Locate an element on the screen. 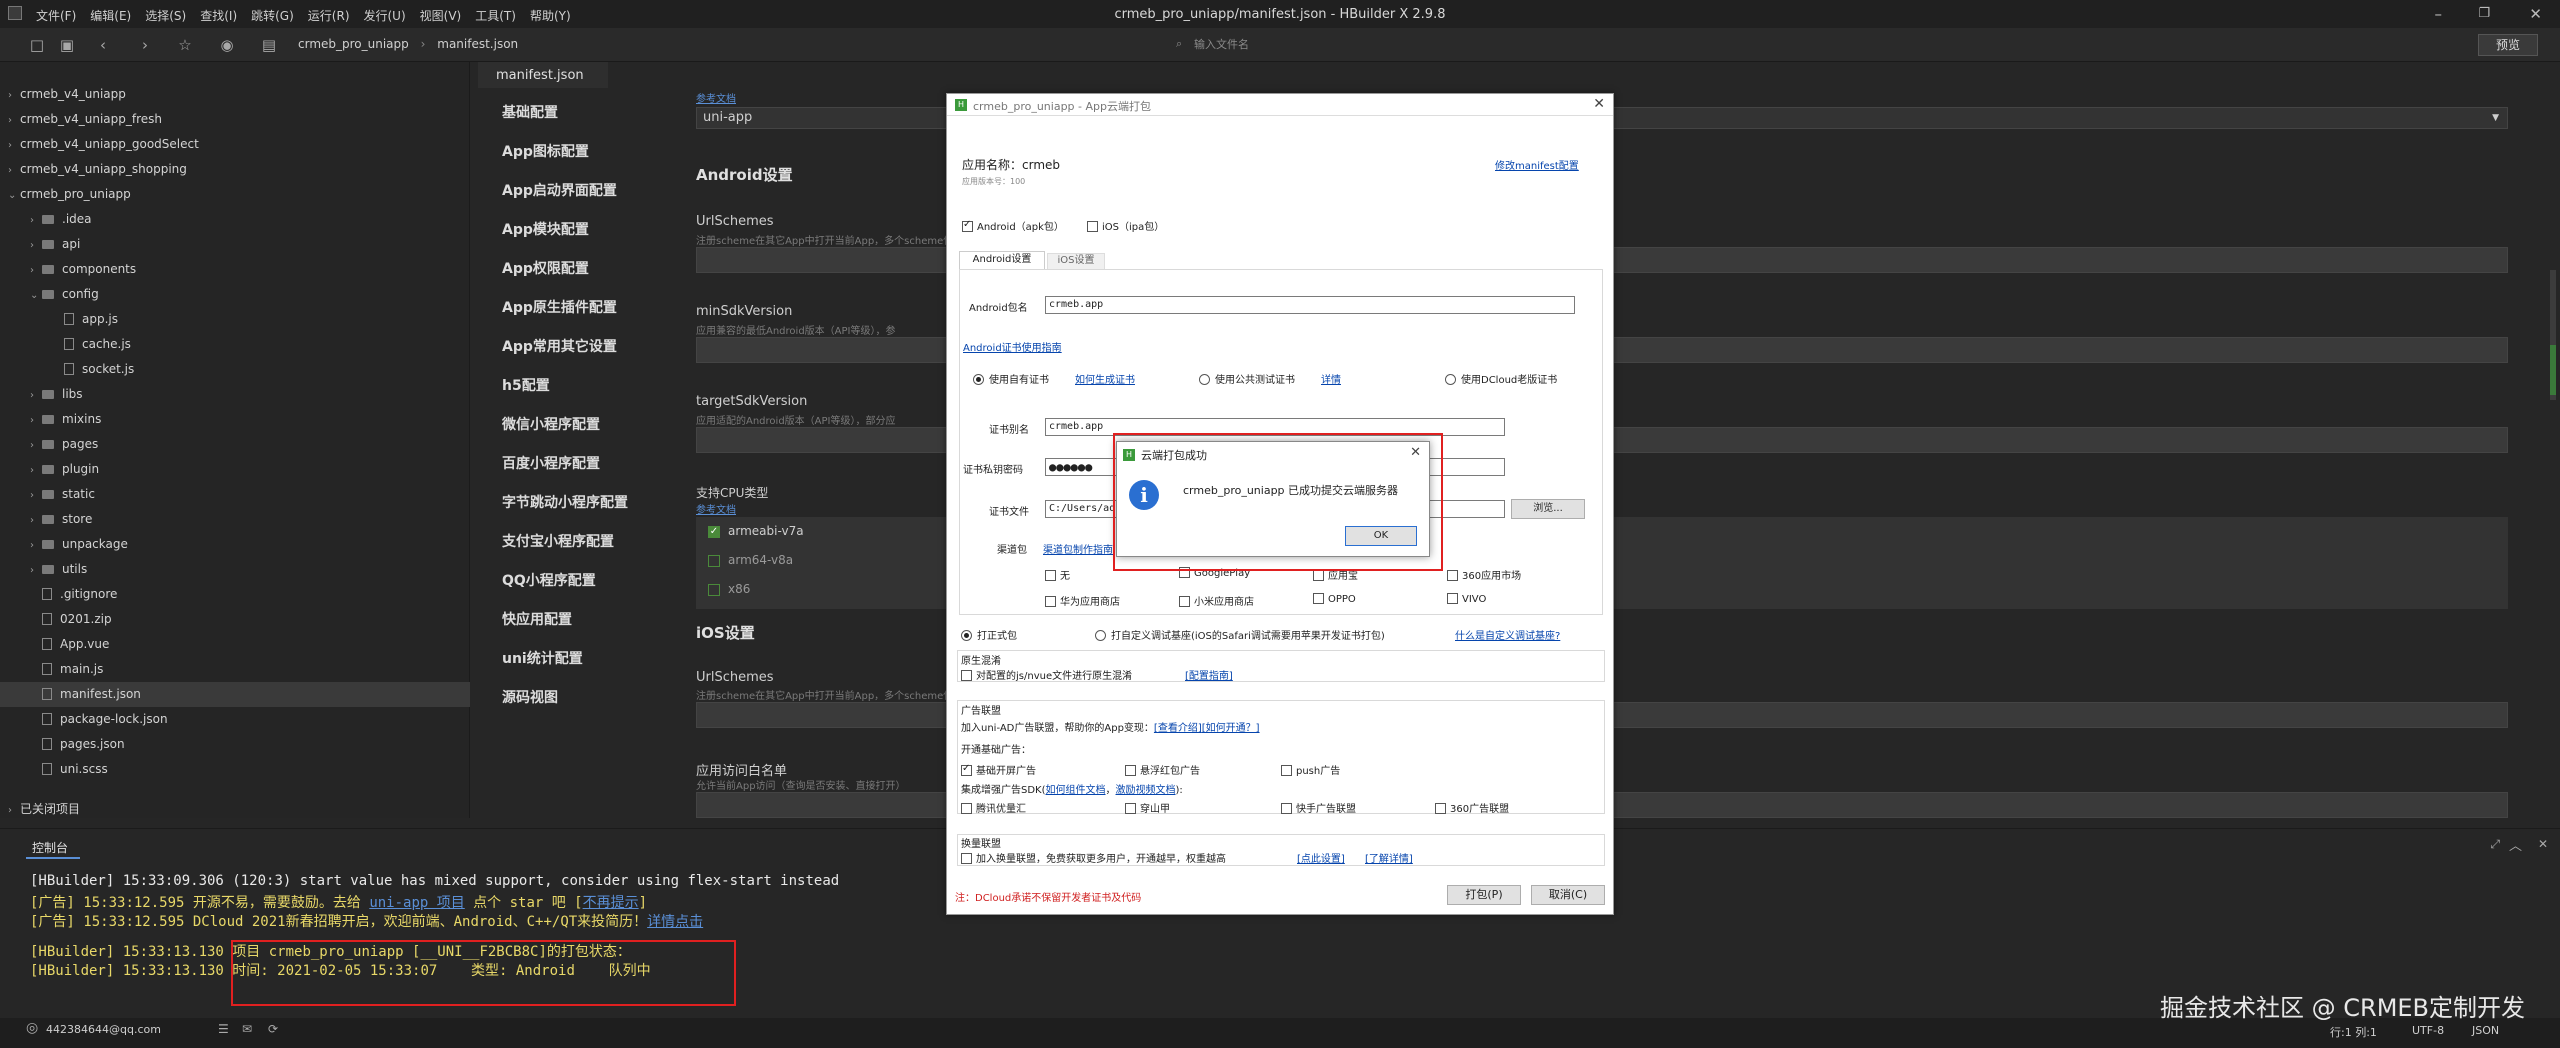 Image resolution: width=2560 pixels, height=1048 pixels. tree-item: › crmeb_v4_uniapp_goodSelect is located at coordinates (235, 144).